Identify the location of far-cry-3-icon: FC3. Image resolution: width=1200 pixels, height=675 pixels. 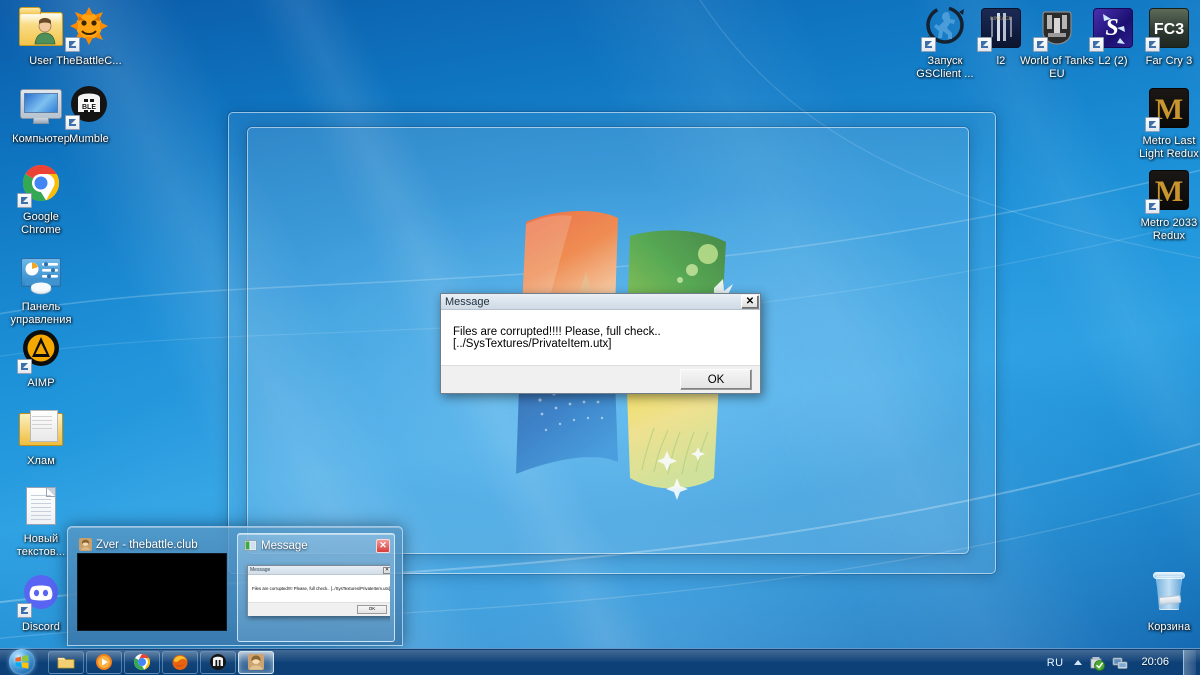
(1169, 28).